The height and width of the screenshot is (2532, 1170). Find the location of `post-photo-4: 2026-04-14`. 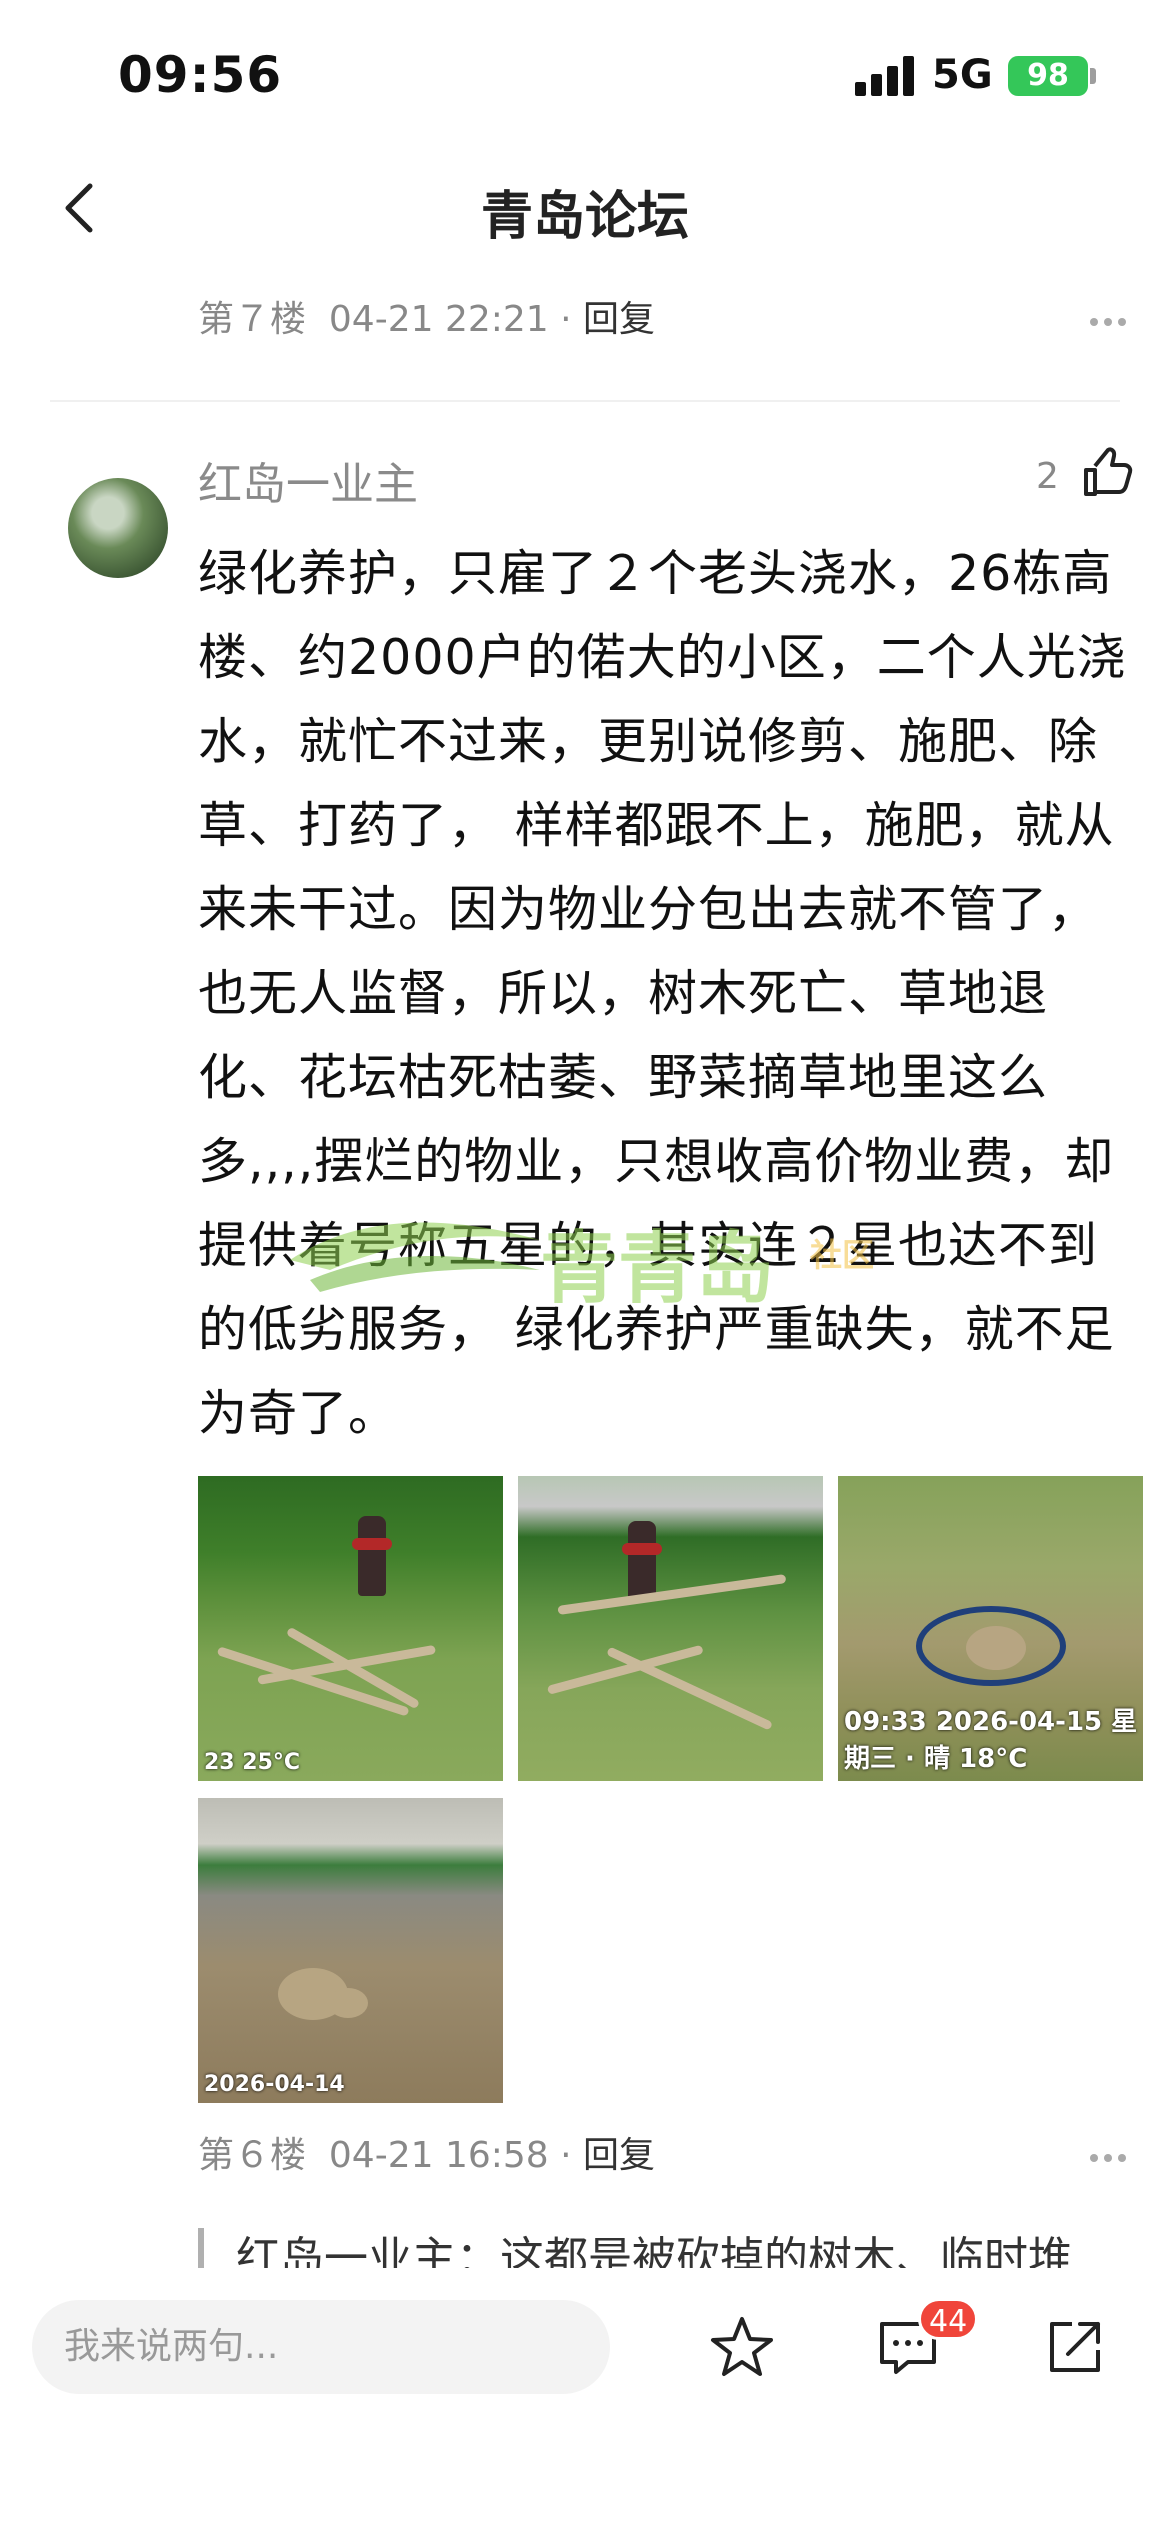

post-photo-4: 2026-04-14 is located at coordinates (350, 1950).